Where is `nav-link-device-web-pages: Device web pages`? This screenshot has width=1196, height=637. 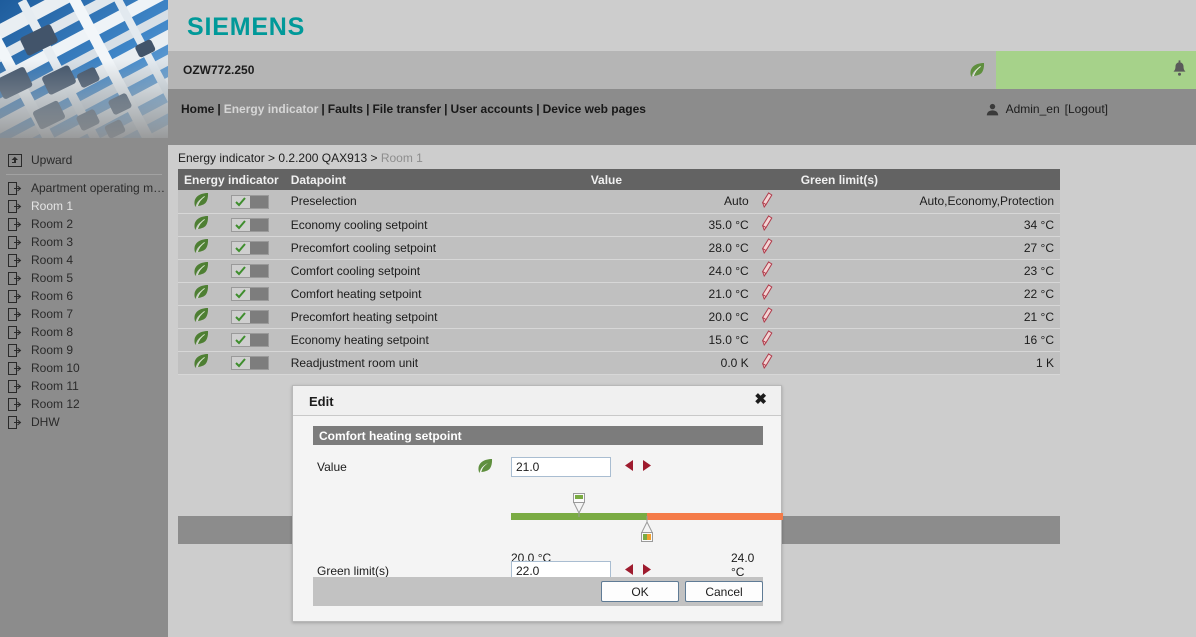
nav-link-device-web-pages: Device web pages is located at coordinates (594, 109).